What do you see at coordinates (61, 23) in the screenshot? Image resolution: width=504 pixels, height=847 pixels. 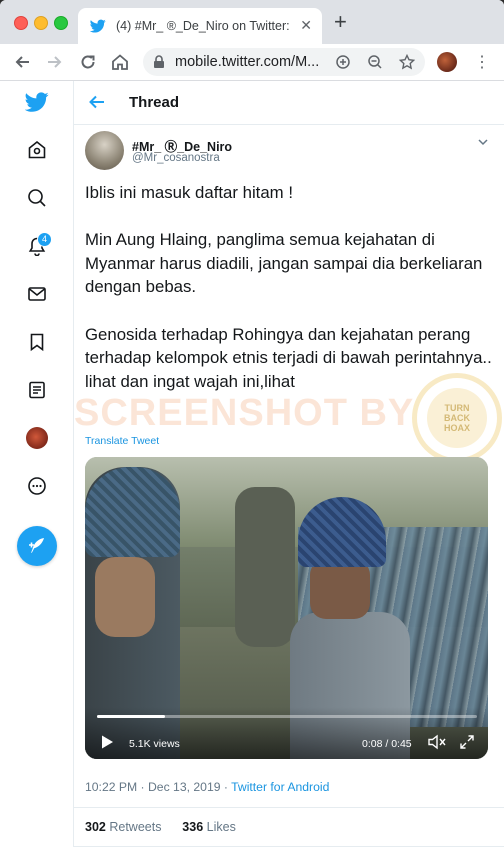 I see `maximize-window-button` at bounding box center [61, 23].